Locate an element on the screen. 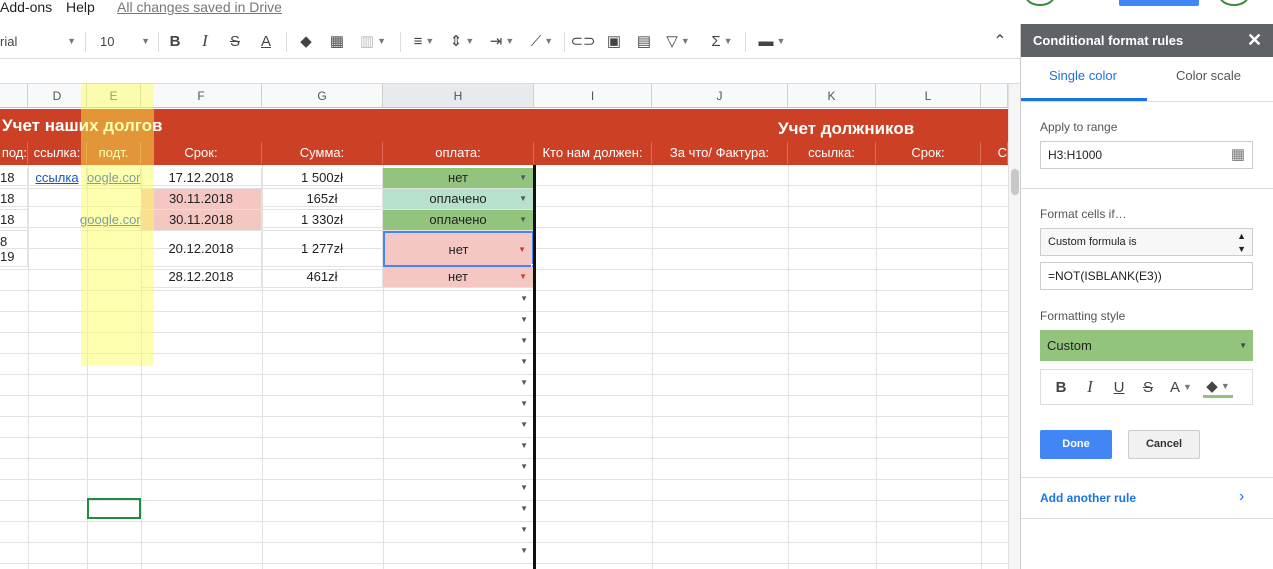  amount-cell: 1 500zł is located at coordinates (322, 178).